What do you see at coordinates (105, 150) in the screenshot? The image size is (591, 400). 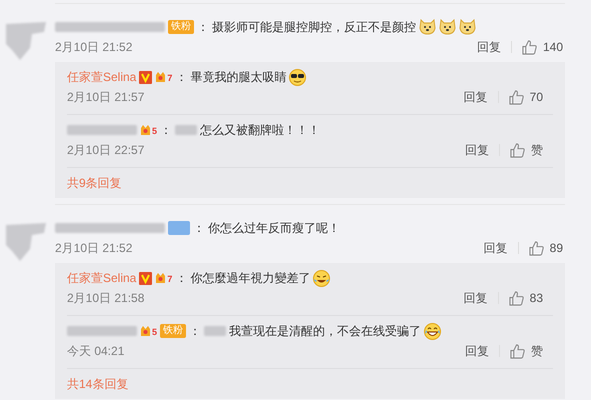 I see `timestamp: 2月10日 22:57` at bounding box center [105, 150].